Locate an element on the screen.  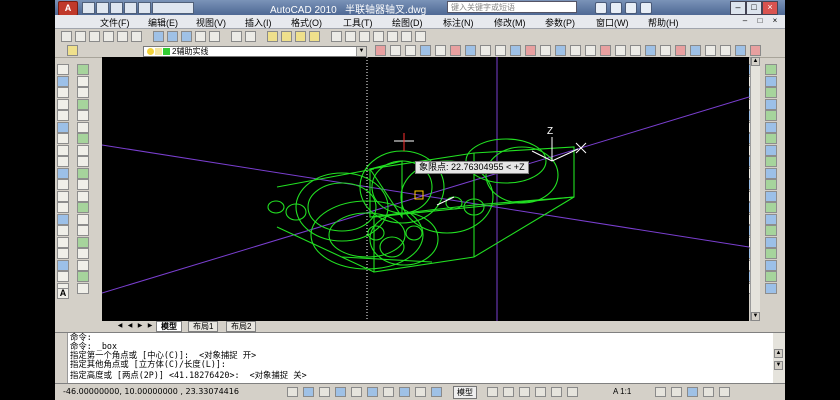
copy-icon is located at coordinates (172, 36).